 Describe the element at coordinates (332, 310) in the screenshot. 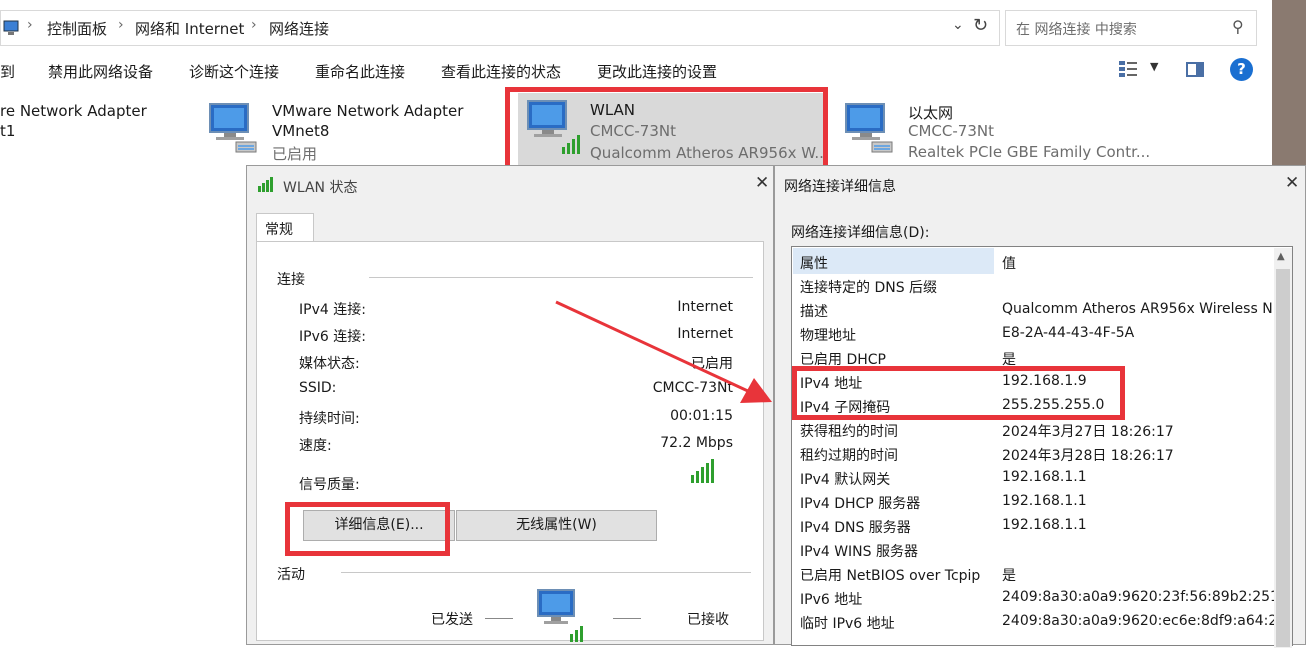

I see `ipv4-label: IPv4 连接:` at that location.